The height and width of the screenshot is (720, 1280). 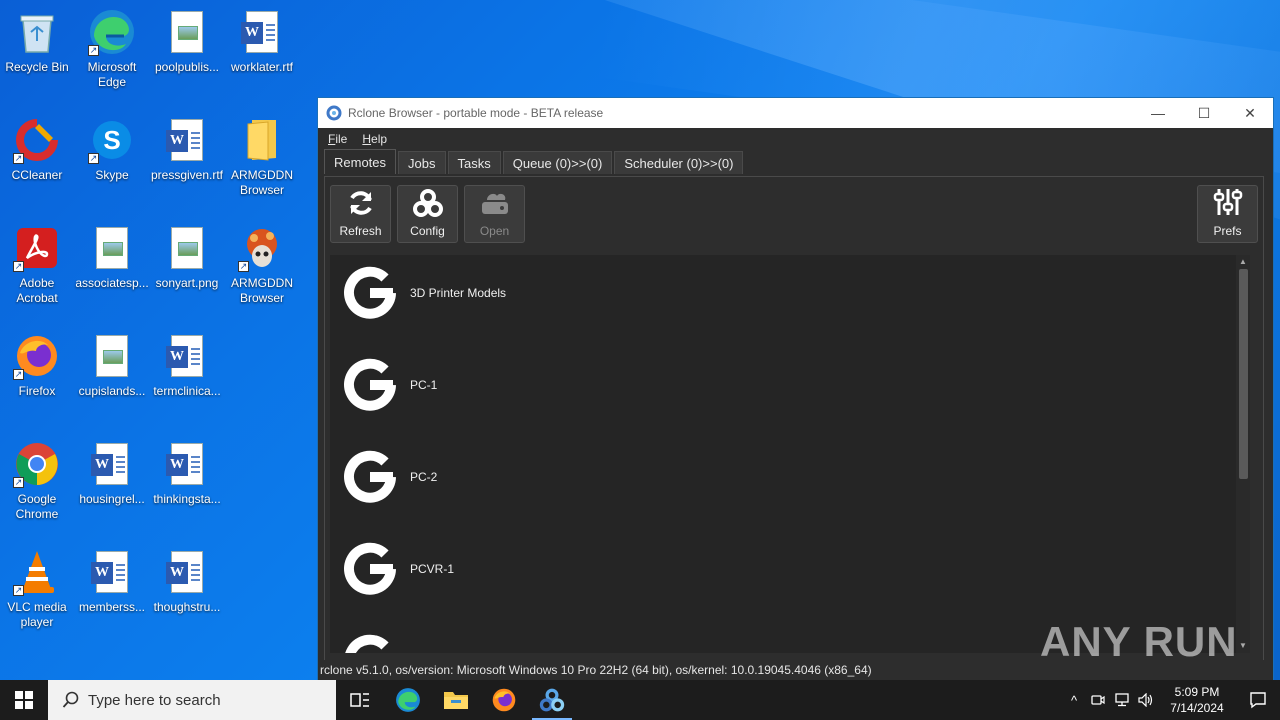 I want to click on desktop-icon-ccleaner: ↗ CCleaner, so click(x=37, y=149).